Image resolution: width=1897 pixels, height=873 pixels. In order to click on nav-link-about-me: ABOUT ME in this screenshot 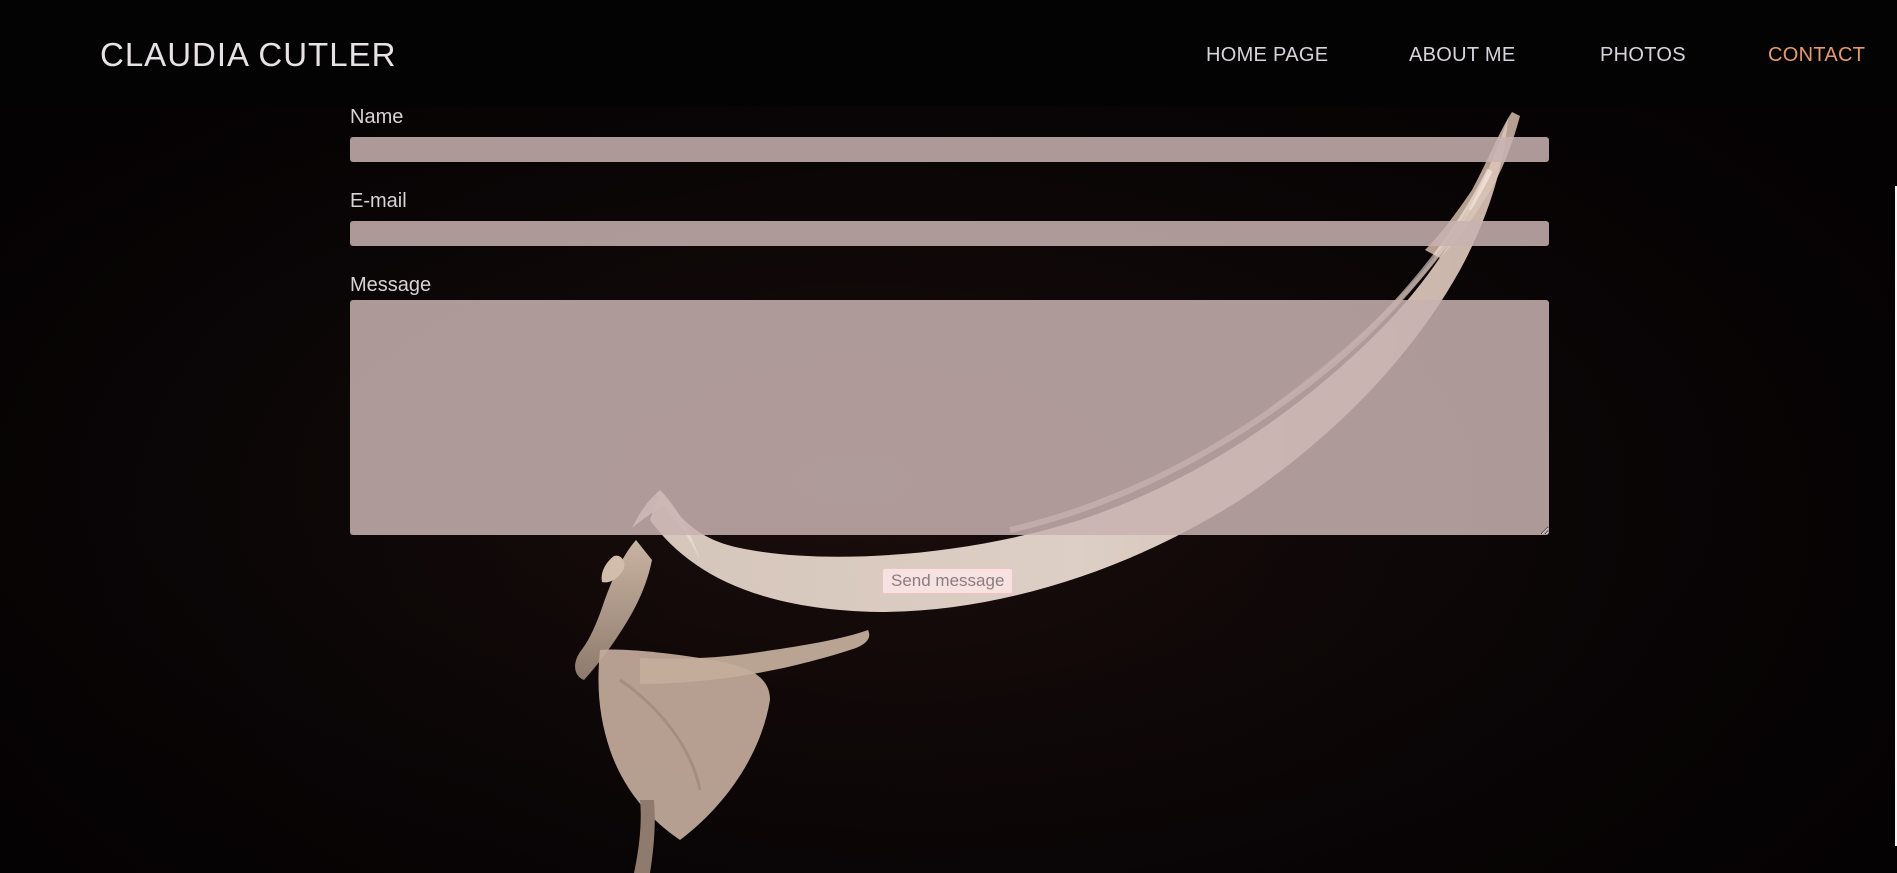, I will do `click(1462, 55)`.